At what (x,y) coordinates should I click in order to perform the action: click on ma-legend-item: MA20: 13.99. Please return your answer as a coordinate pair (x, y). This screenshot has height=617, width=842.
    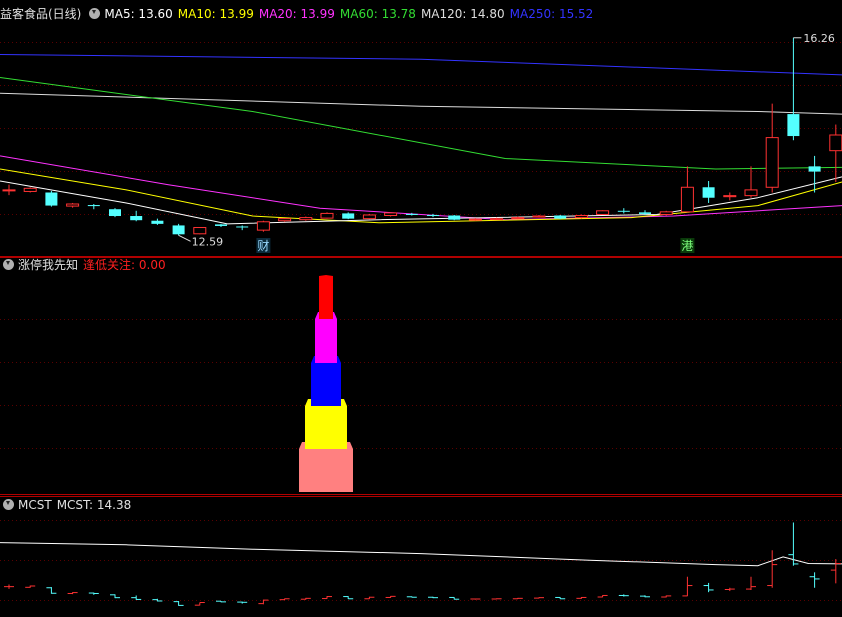
    Looking at the image, I should click on (296, 14).